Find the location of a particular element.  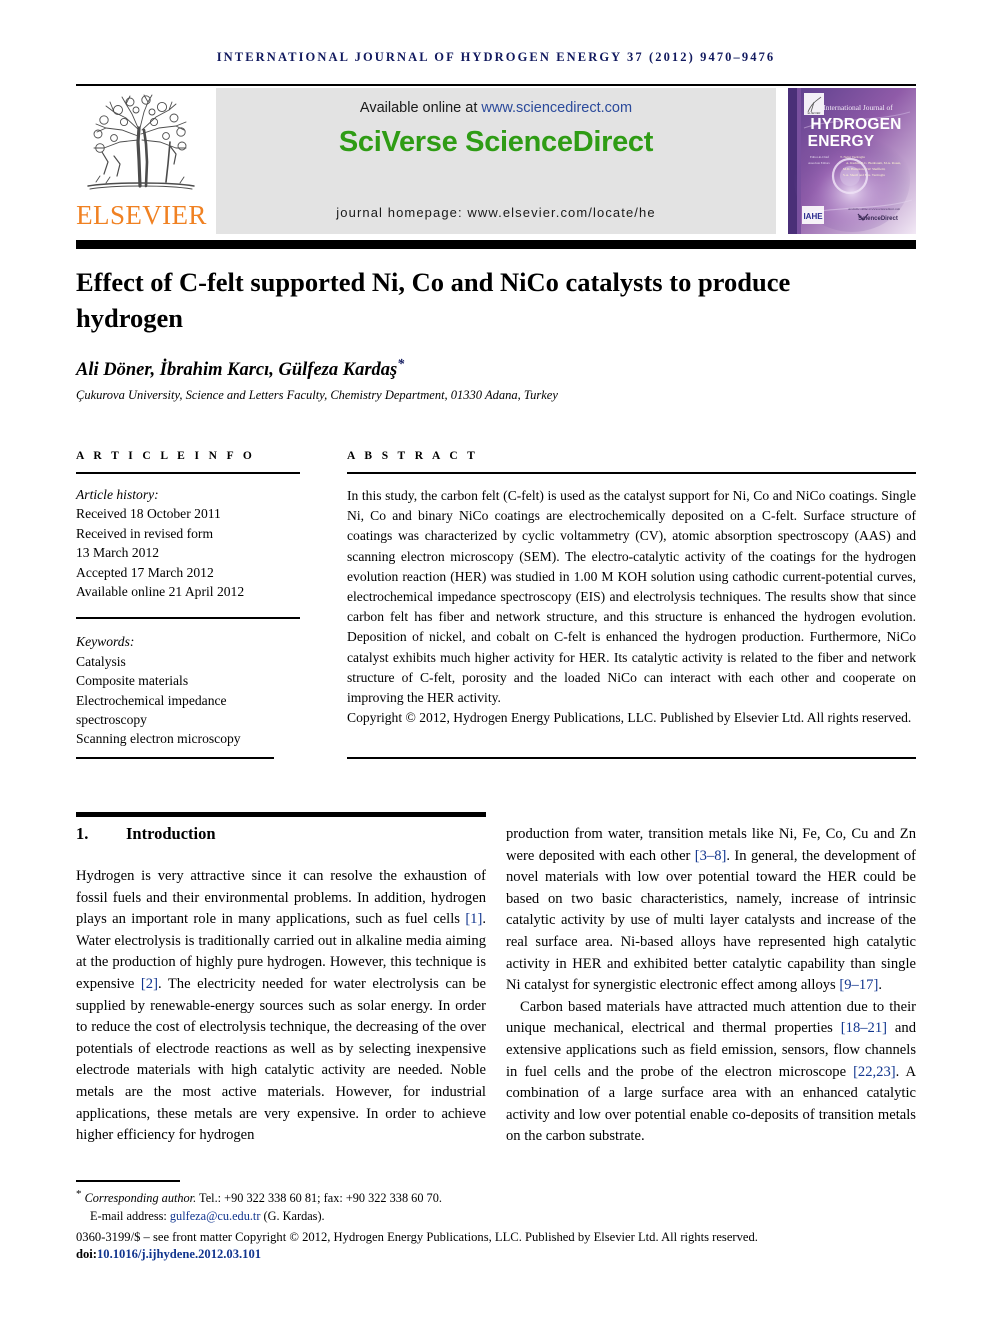

svg-text: IAHE is located at coordinates (813, 216).